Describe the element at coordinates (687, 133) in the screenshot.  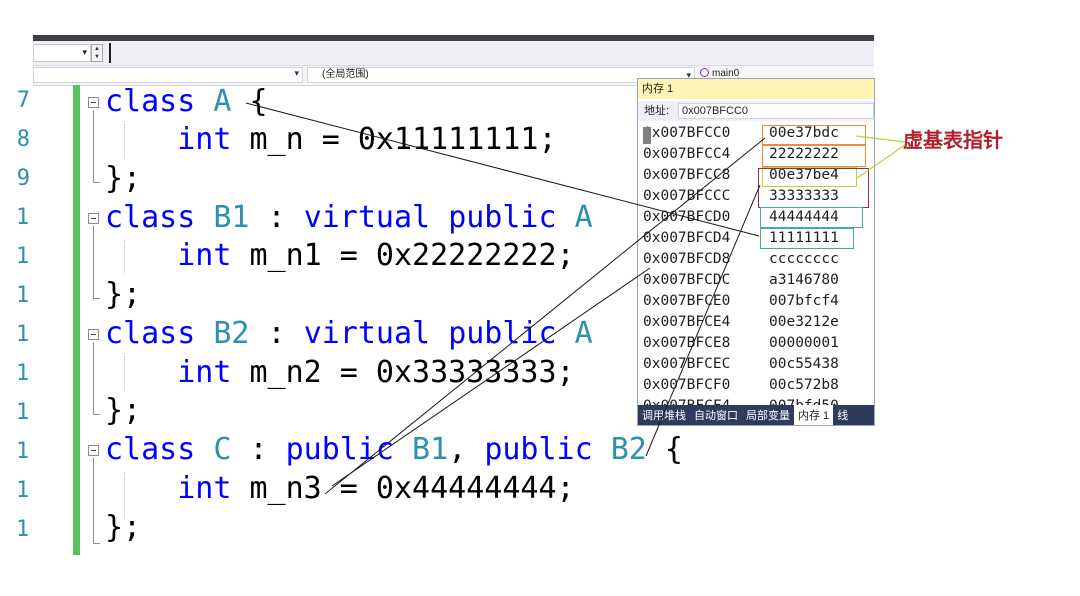
I see `memory-address: 0x007BFCC0` at that location.